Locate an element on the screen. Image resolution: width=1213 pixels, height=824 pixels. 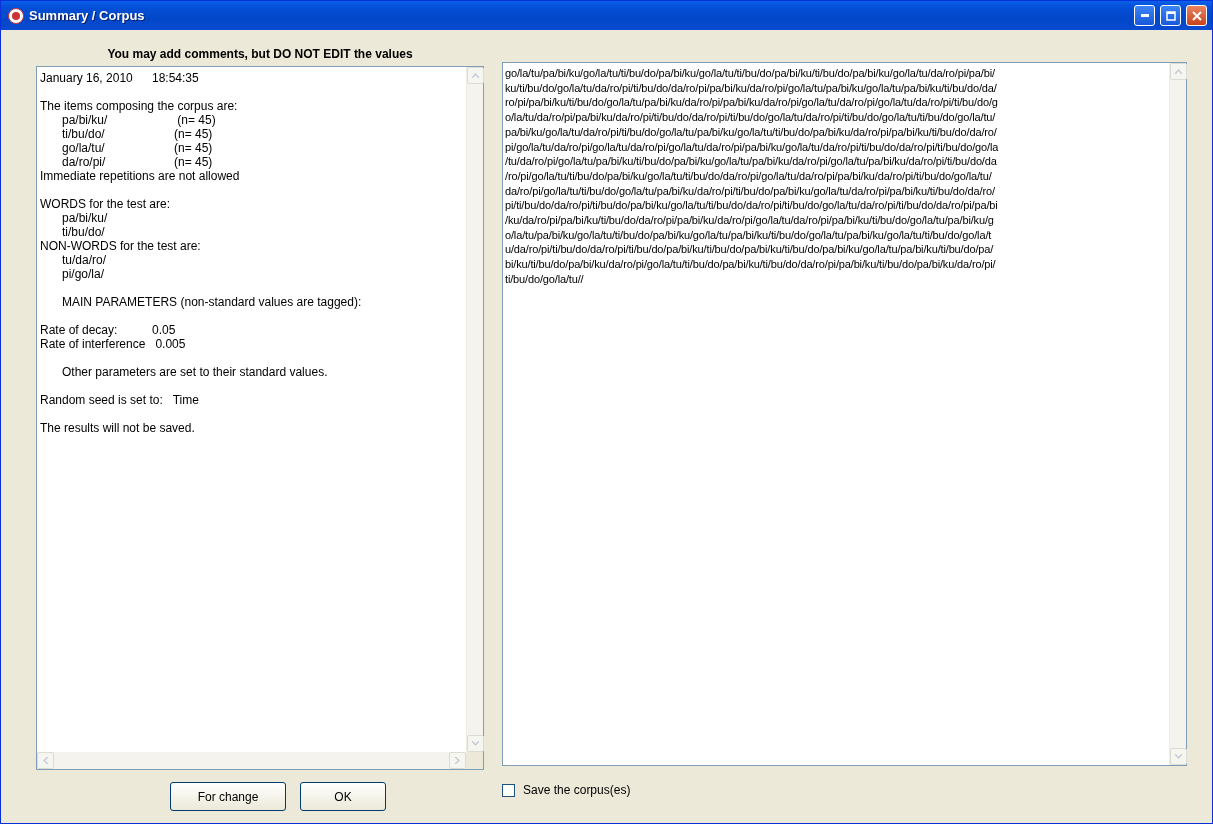
summary-line: pi/go/la/ is located at coordinates (83, 274).